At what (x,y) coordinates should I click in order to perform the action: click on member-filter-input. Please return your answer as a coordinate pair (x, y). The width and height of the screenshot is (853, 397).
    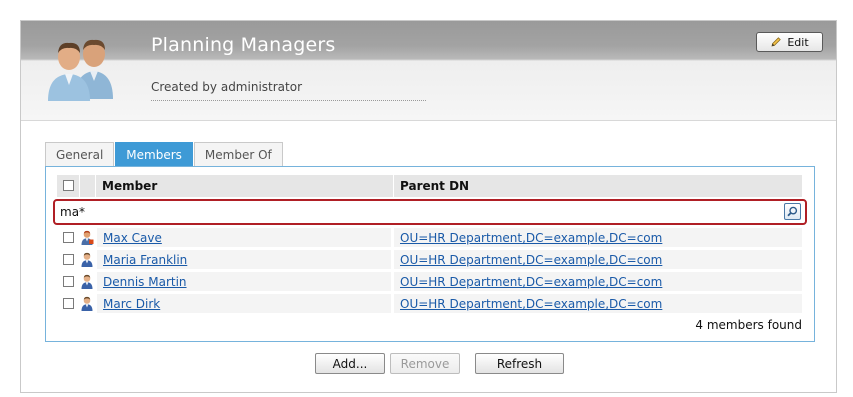
    Looking at the image, I should click on (410, 212).